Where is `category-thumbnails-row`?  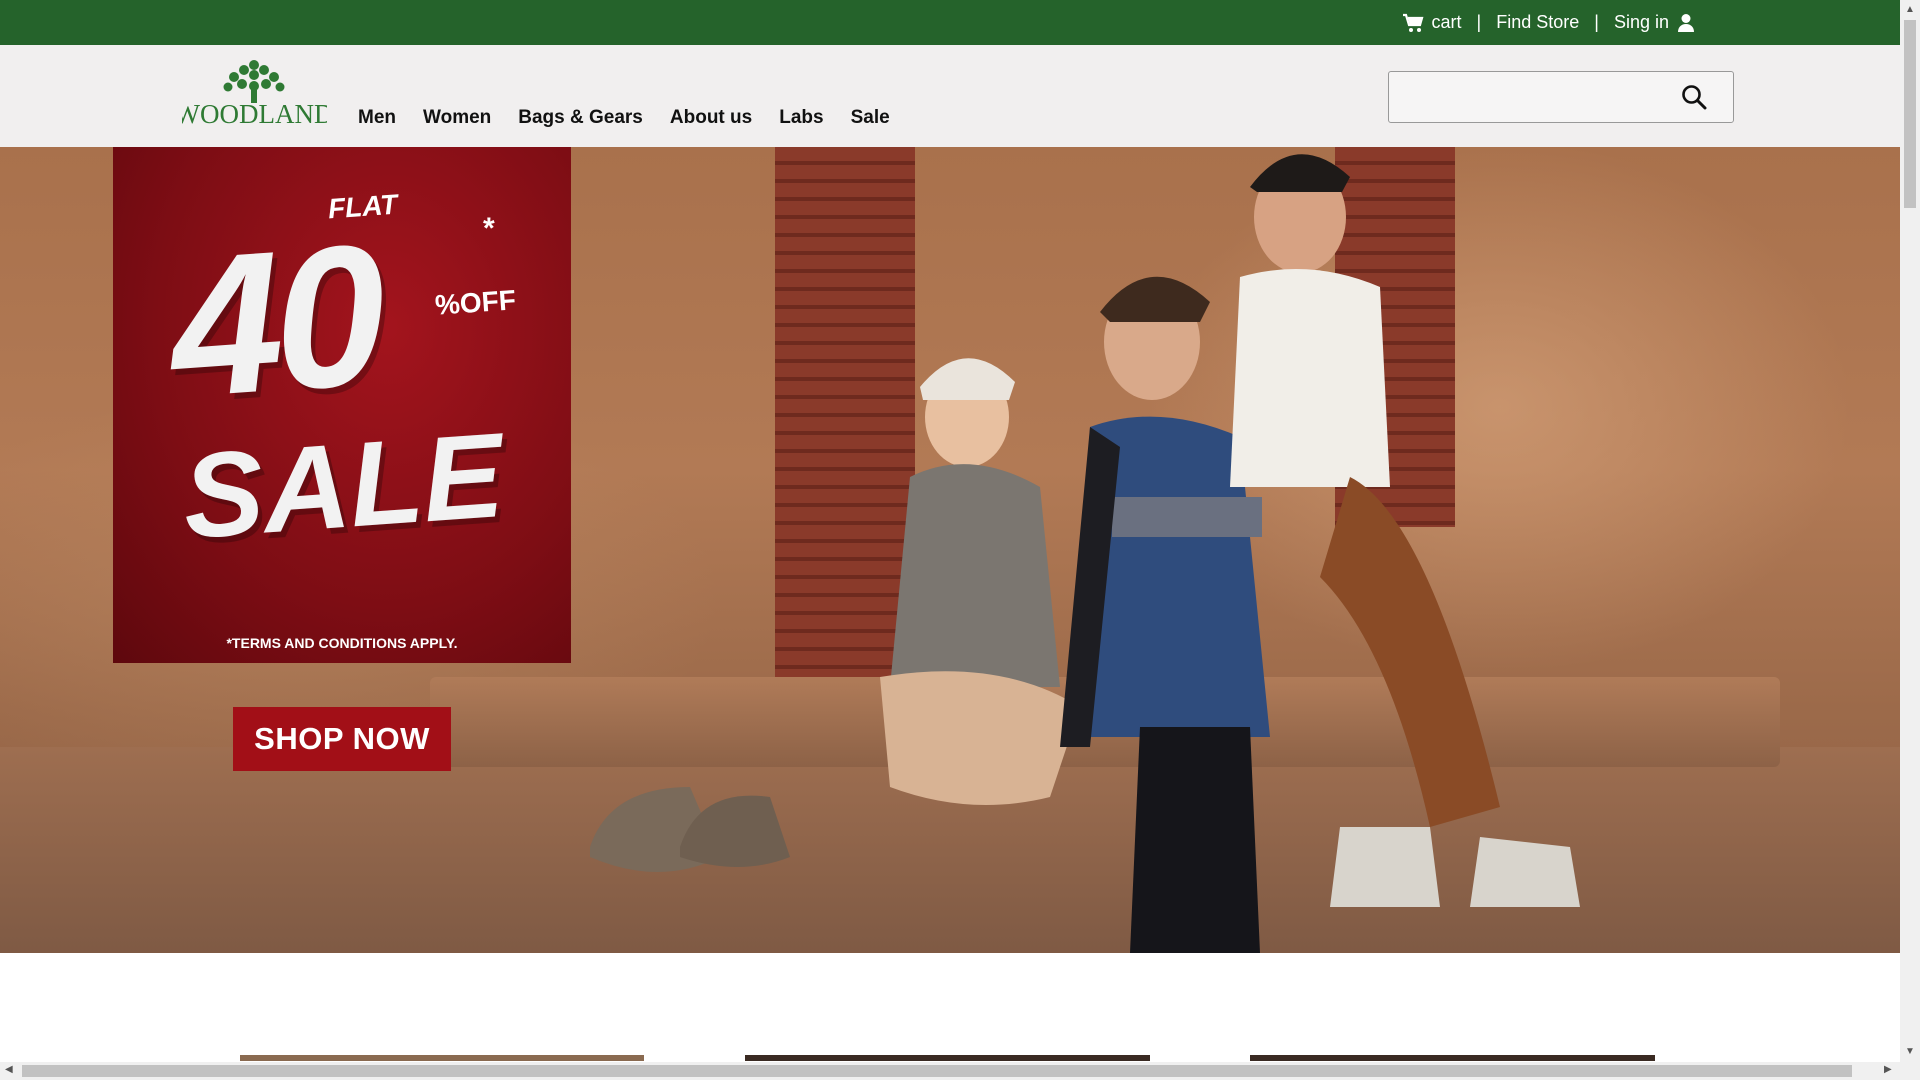
category-thumbnails-row is located at coordinates (950, 1058).